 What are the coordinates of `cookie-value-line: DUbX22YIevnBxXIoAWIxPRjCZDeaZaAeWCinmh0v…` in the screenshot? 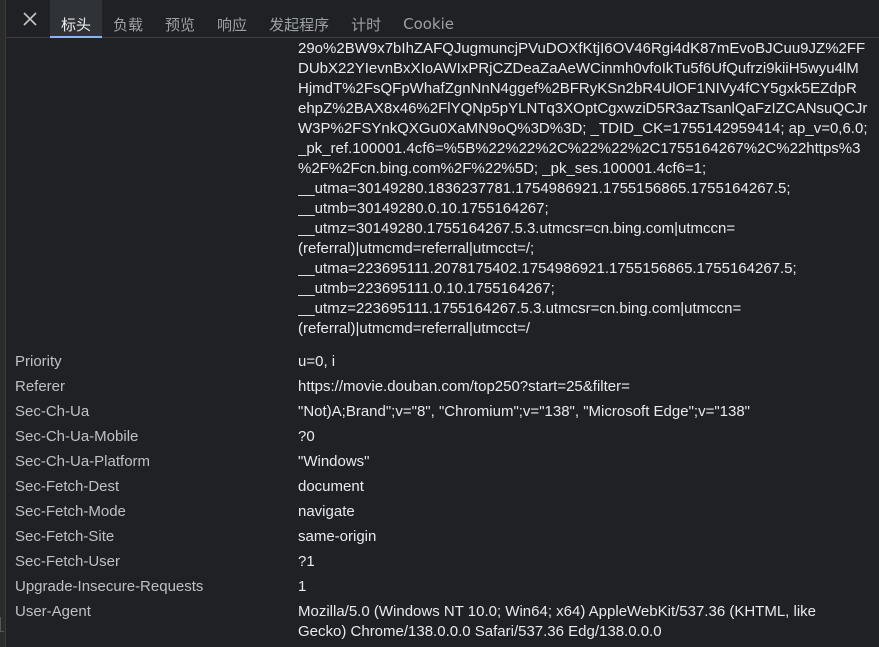 It's located at (578, 68).